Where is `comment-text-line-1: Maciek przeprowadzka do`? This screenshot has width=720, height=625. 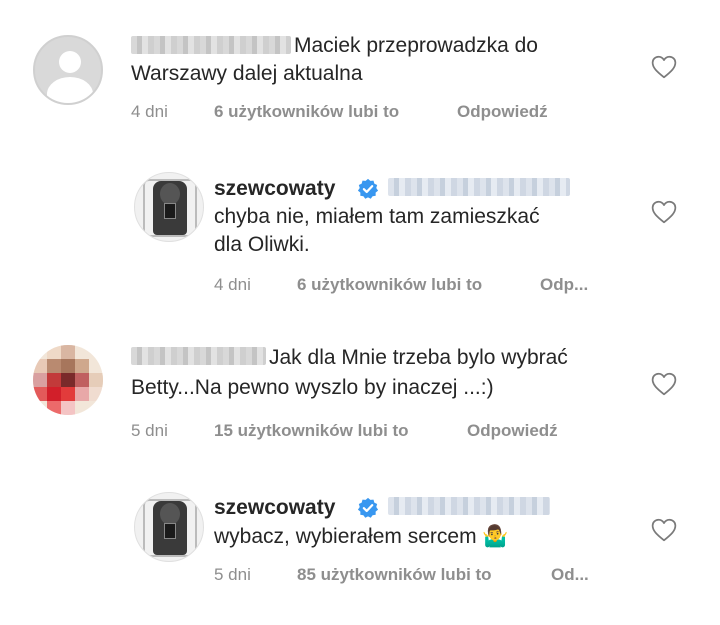
comment-text-line-1: Maciek przeprowadzka do is located at coordinates (416, 45).